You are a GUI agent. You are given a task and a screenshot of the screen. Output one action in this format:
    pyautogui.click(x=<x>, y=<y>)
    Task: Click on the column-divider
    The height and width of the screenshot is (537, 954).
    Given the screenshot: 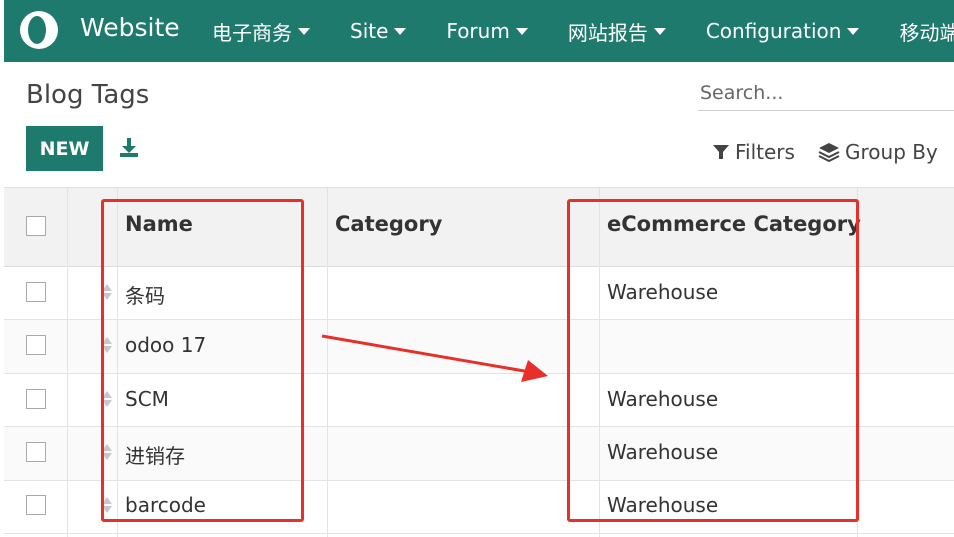 What is the action you would take?
    pyautogui.click(x=67, y=362)
    